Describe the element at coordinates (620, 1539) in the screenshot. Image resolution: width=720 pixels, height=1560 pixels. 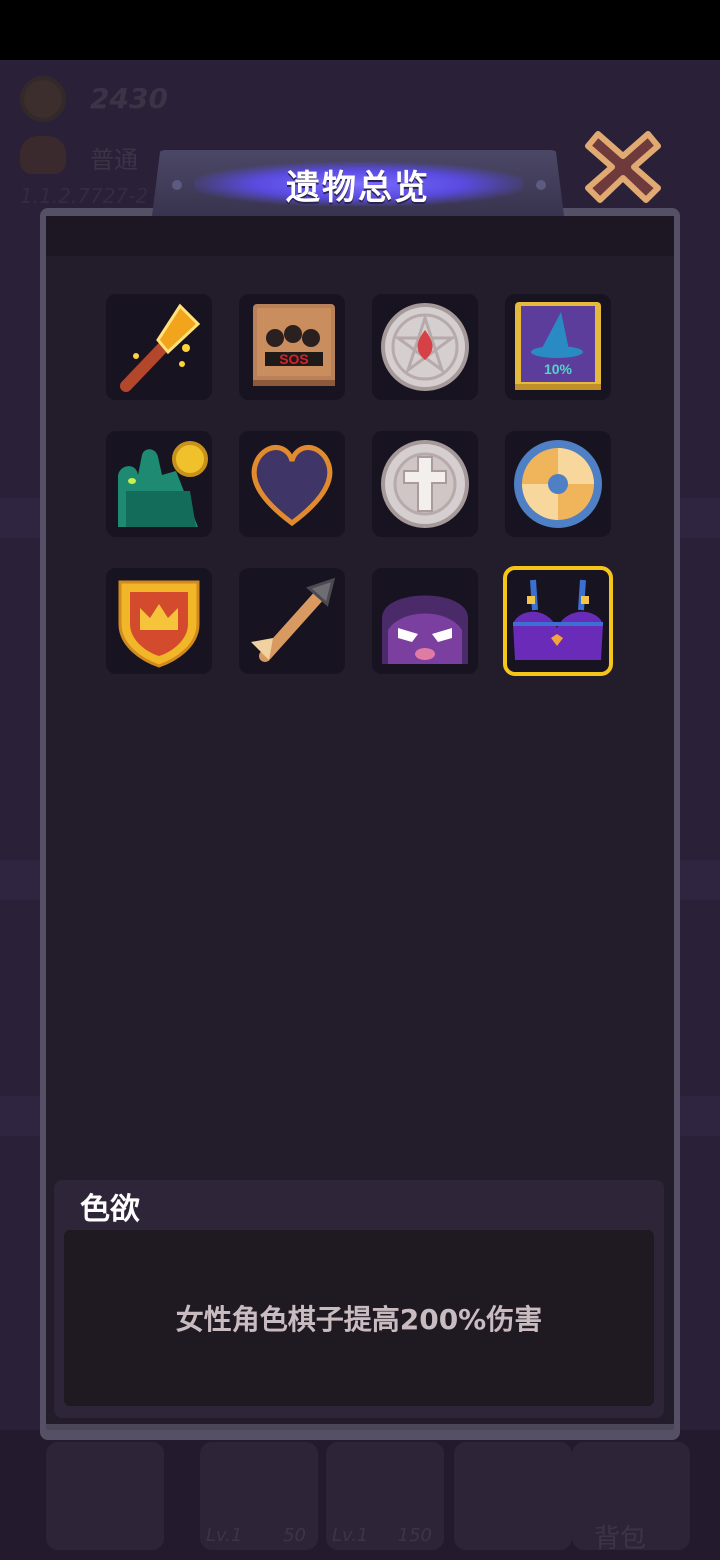
I see `bag-label: 背包` at that location.